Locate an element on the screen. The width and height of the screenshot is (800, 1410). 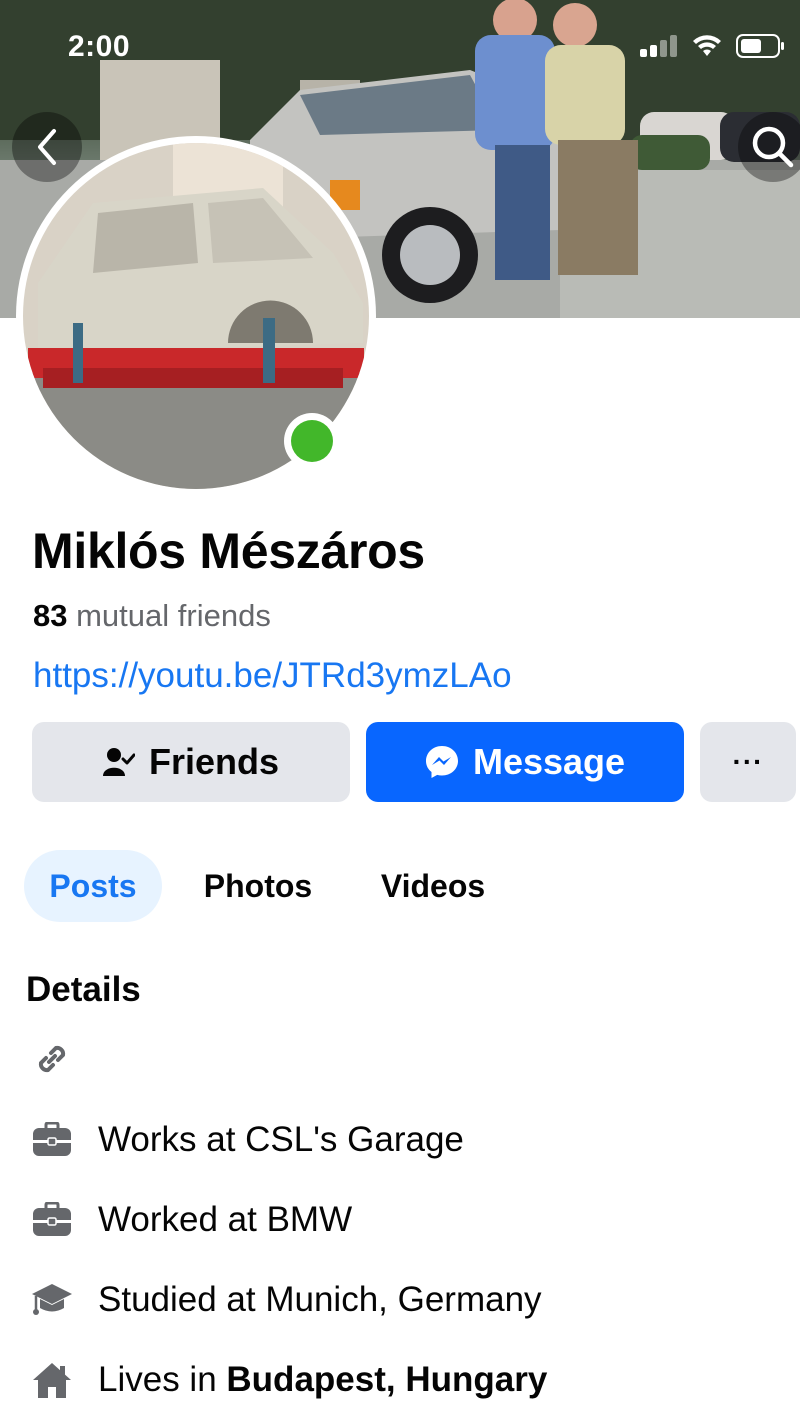
search-icon is located at coordinates (773, 147).